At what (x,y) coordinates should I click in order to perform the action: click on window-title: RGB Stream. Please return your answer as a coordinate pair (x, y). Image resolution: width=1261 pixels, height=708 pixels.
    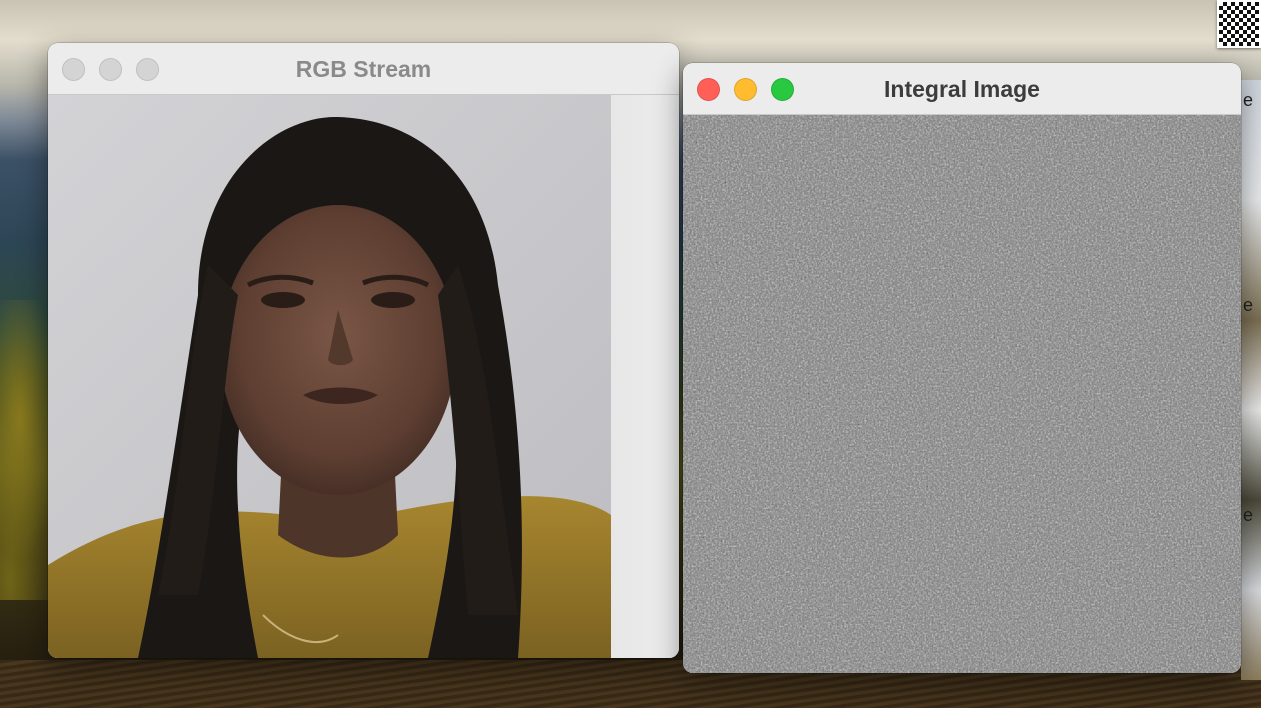
    Looking at the image, I should click on (363, 69).